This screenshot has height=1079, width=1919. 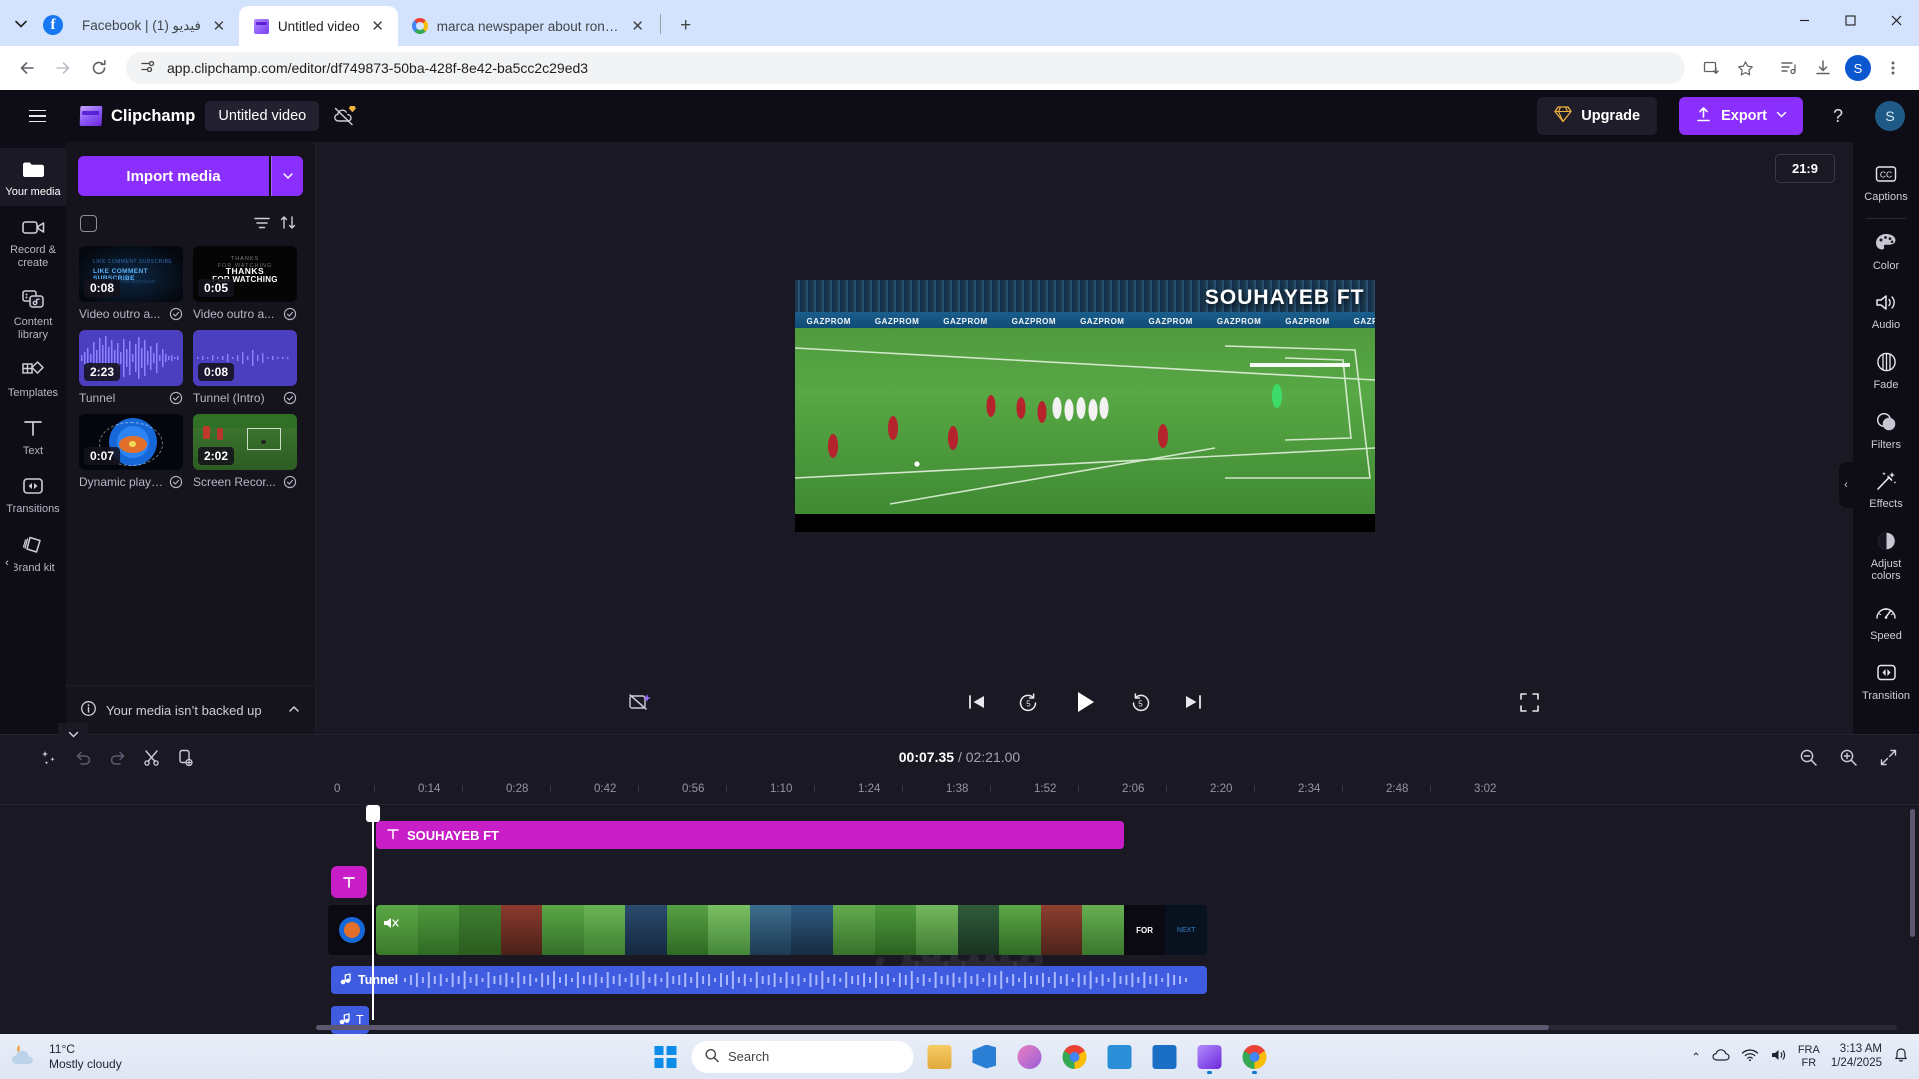 What do you see at coordinates (1901, 1056) in the screenshot?
I see `notifications-icon` at bounding box center [1901, 1056].